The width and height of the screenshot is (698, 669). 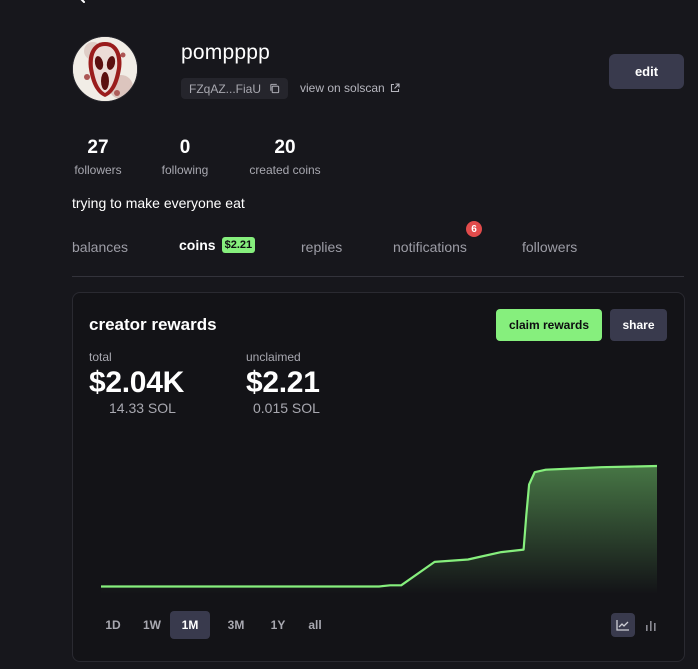 I want to click on solscan-label: view on solscan, so click(x=342, y=88).